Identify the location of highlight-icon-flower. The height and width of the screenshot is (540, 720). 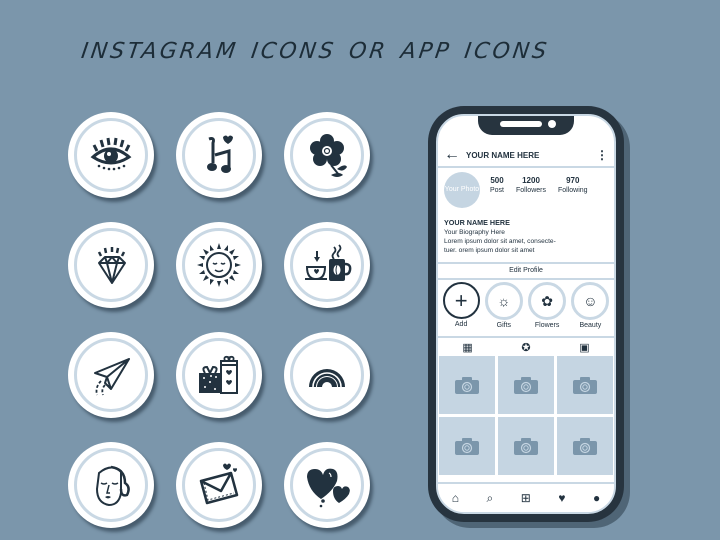
(327, 155).